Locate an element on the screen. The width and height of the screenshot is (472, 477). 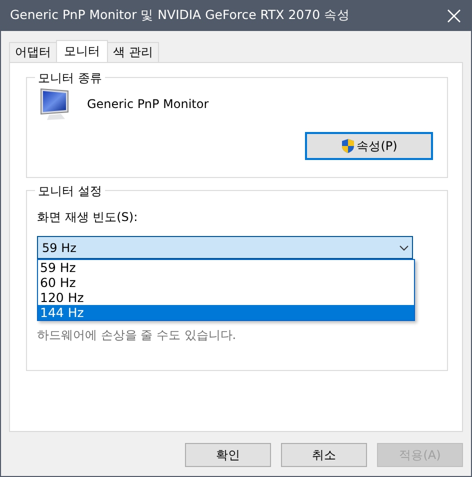
dropdown-option: 59 Hz is located at coordinates (226, 267).